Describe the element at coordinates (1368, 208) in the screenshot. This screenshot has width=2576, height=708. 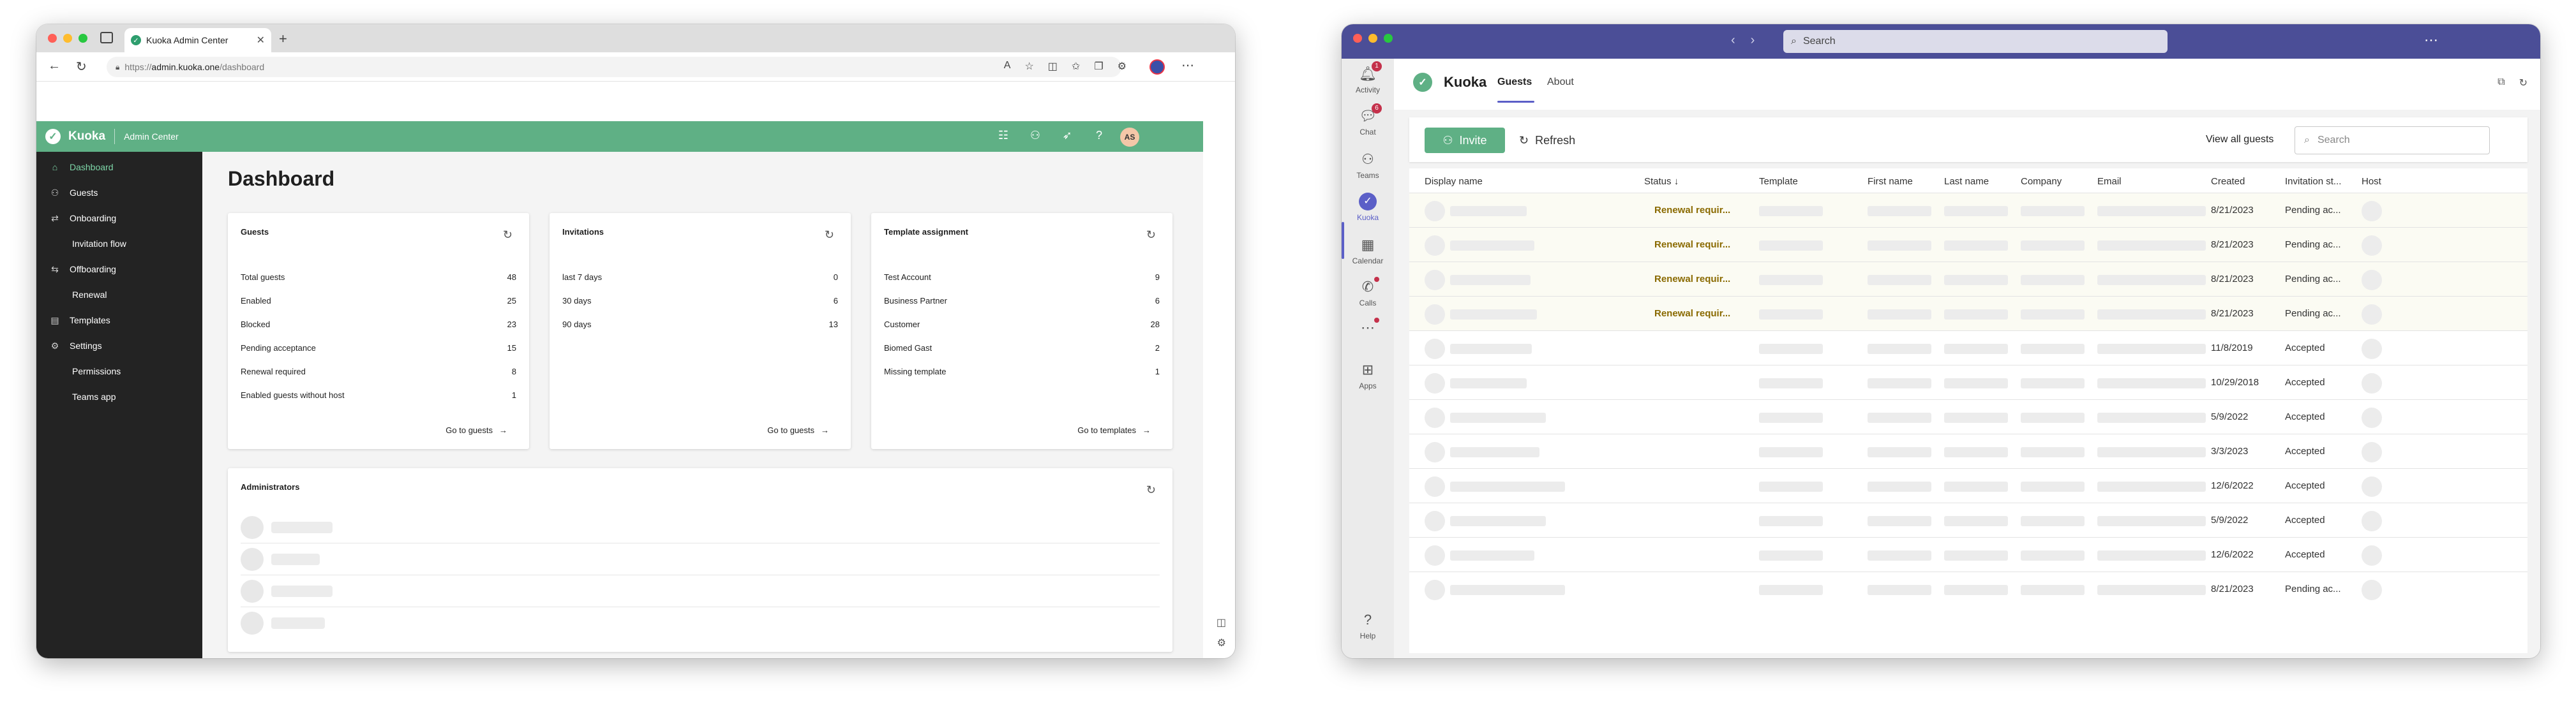
I see `rail-item-kuoka: ✓ Kuoka` at that location.